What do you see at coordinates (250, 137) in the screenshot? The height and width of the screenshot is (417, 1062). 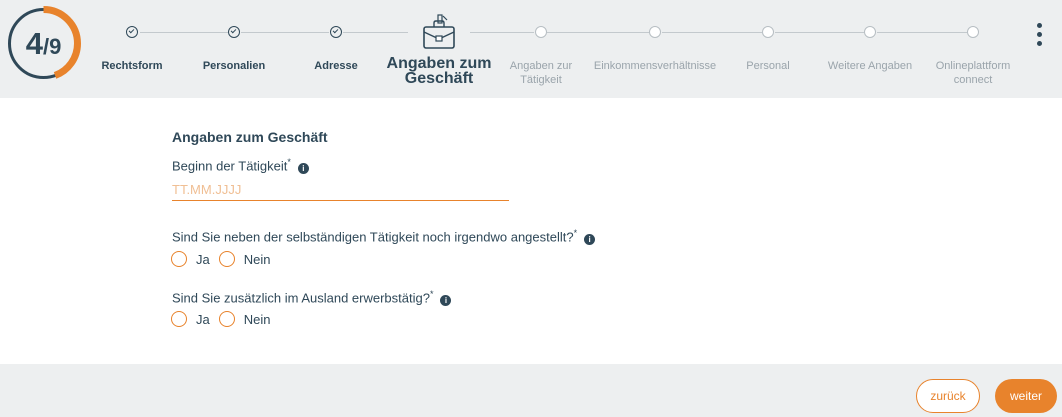 I see `form-title: Angaben zum Geschäft` at bounding box center [250, 137].